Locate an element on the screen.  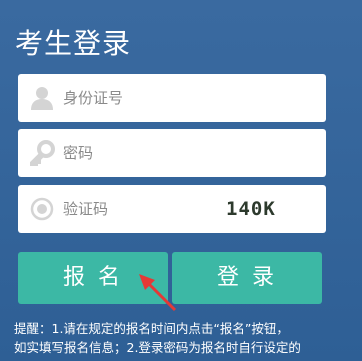
username-field: 身份证号 is located at coordinates (172, 98).